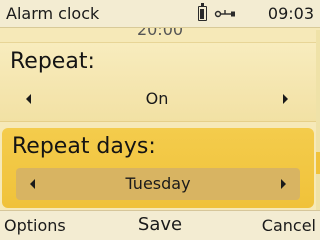  I want to click on repeat-days-value: Tuesday, so click(158, 183).